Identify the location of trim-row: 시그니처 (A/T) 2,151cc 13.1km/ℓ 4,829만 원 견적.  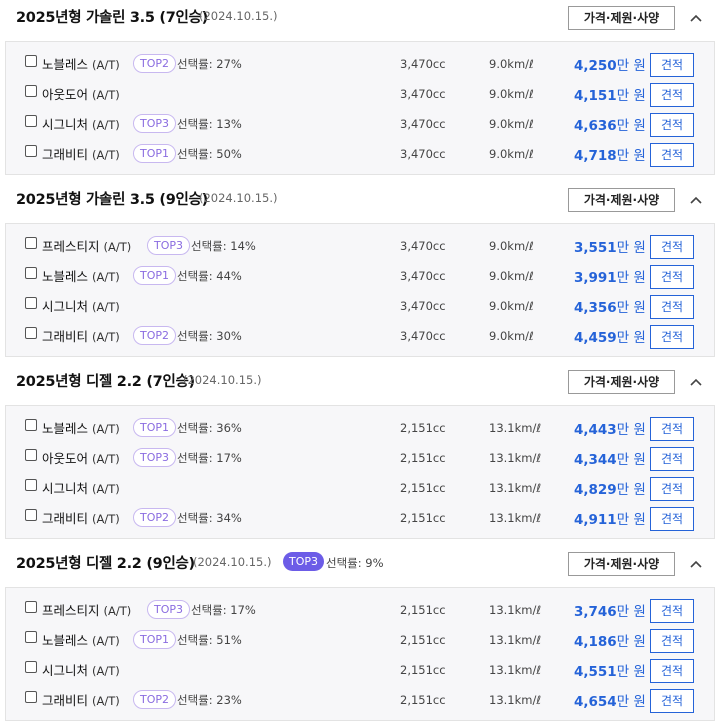
(360, 488).